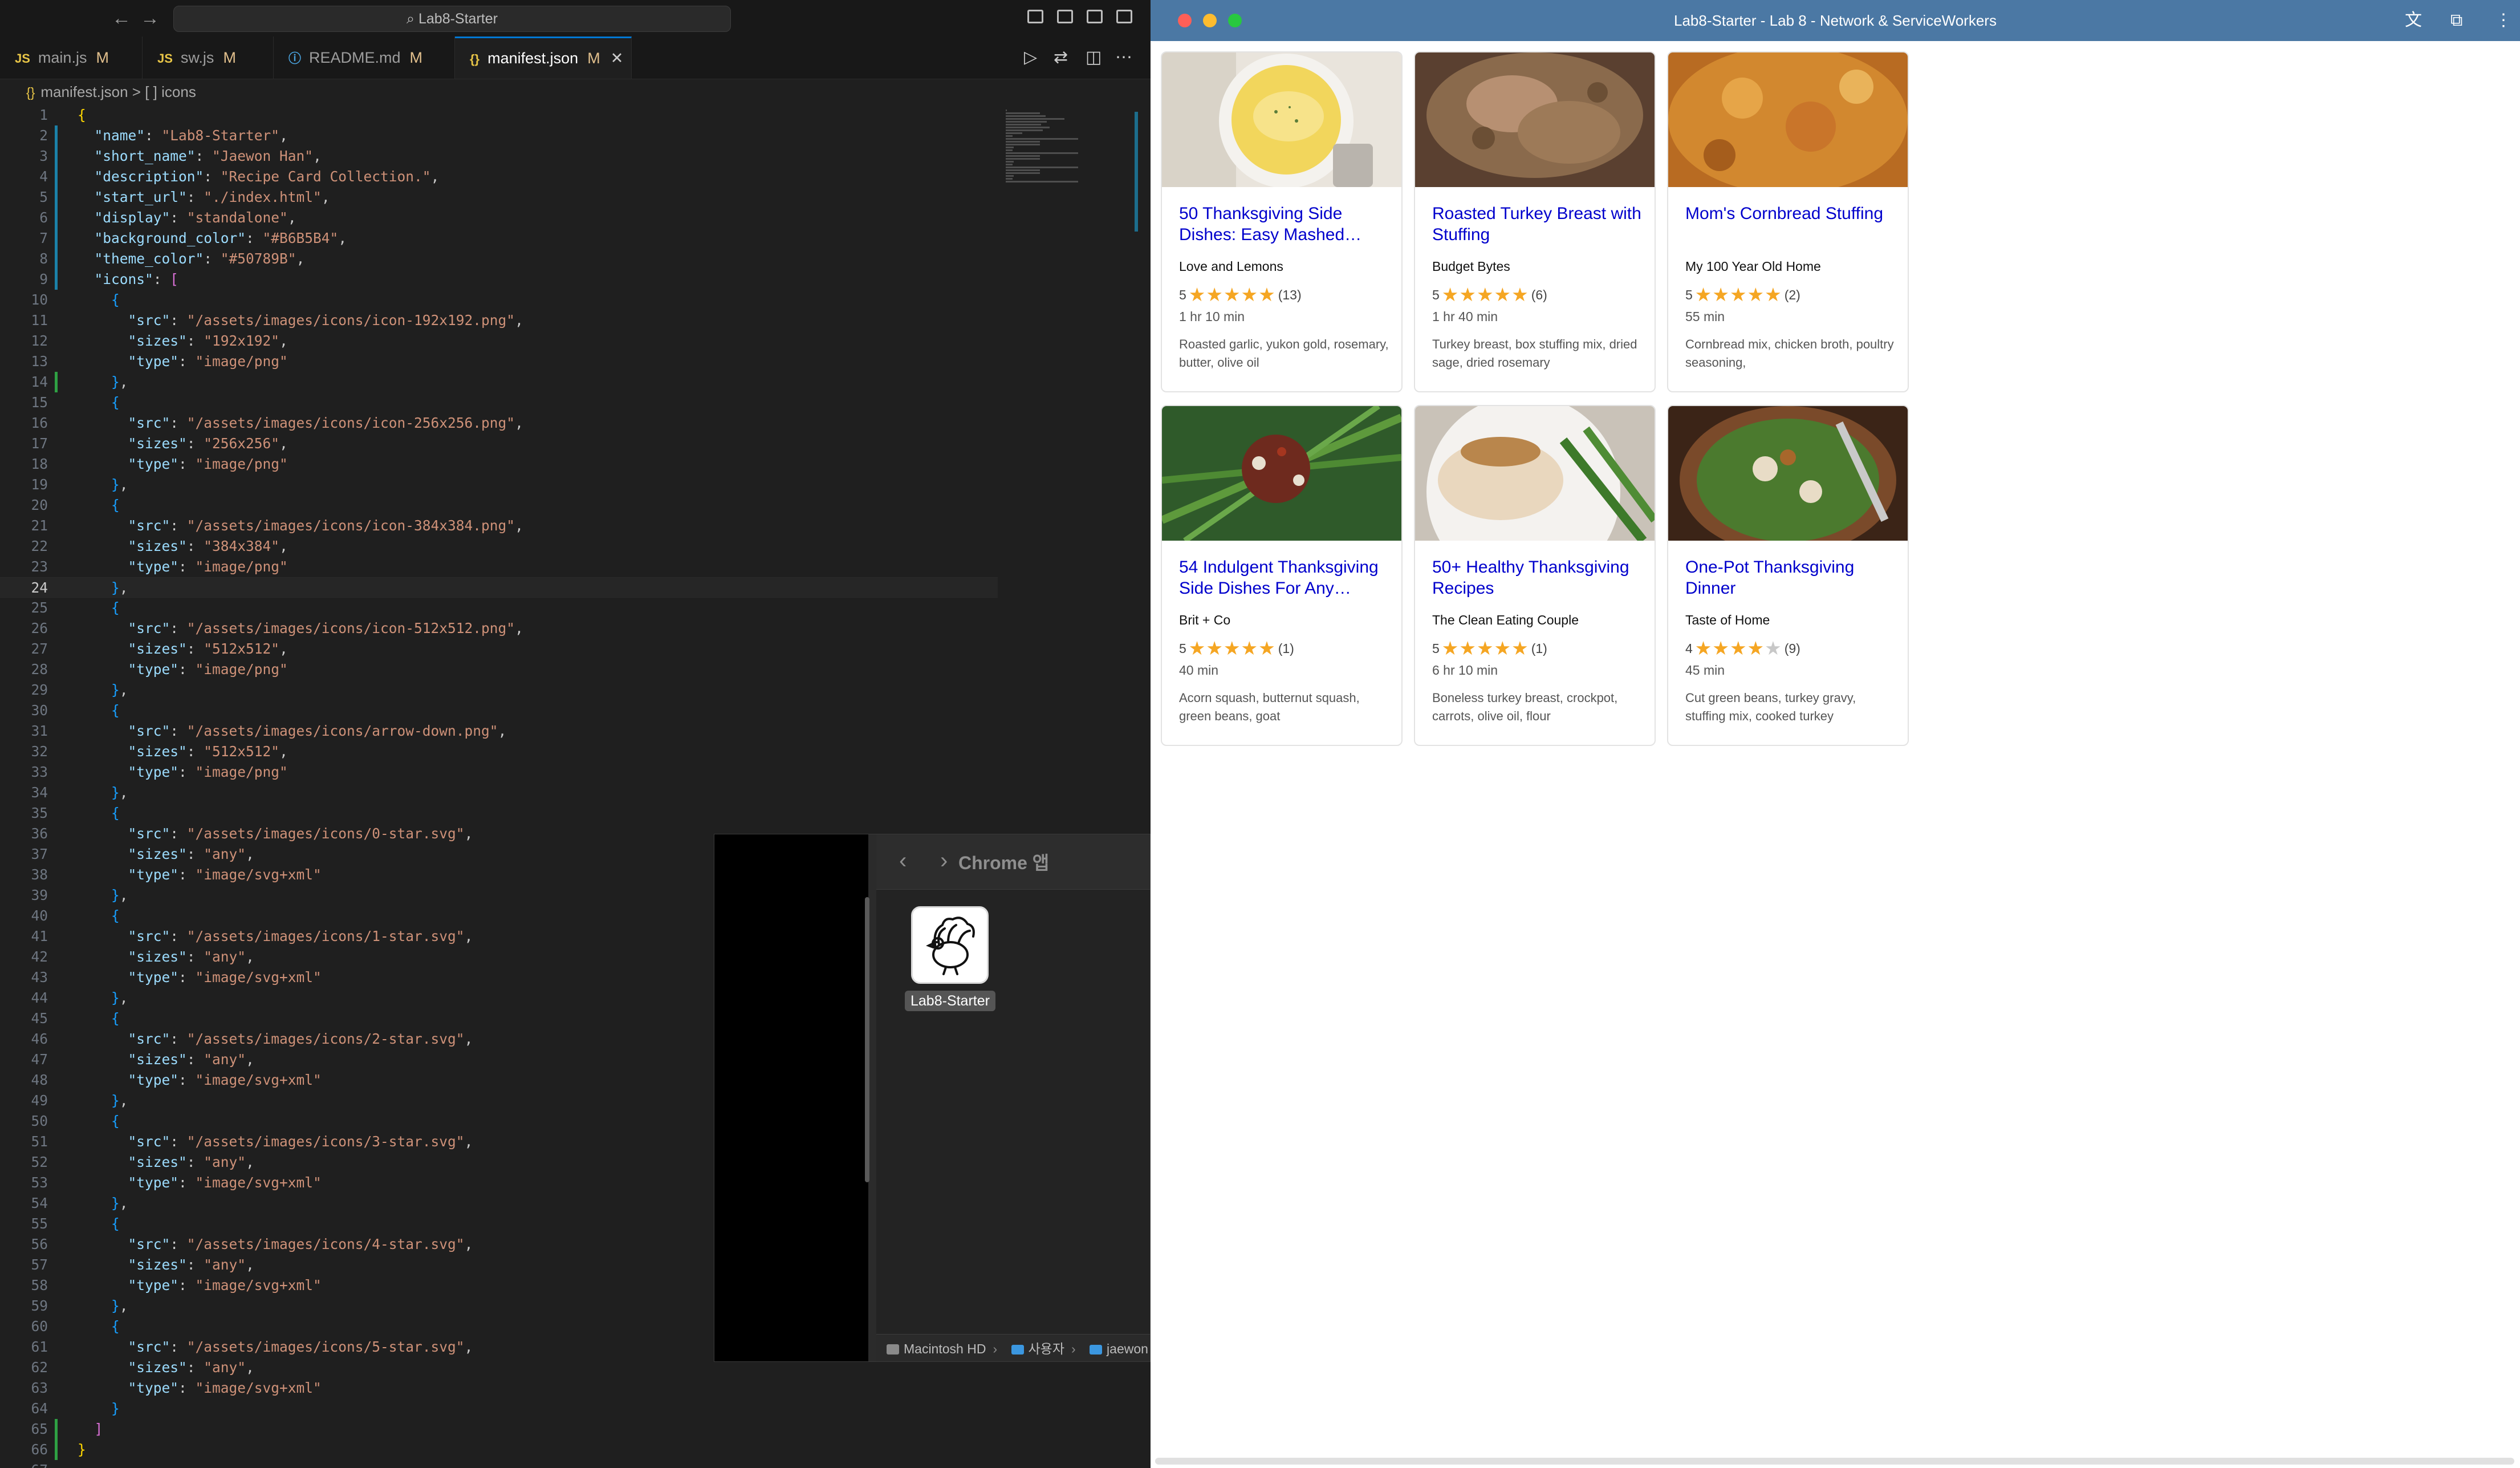  Describe the element at coordinates (102, 57) in the screenshot. I see `modified-indicator: M` at that location.